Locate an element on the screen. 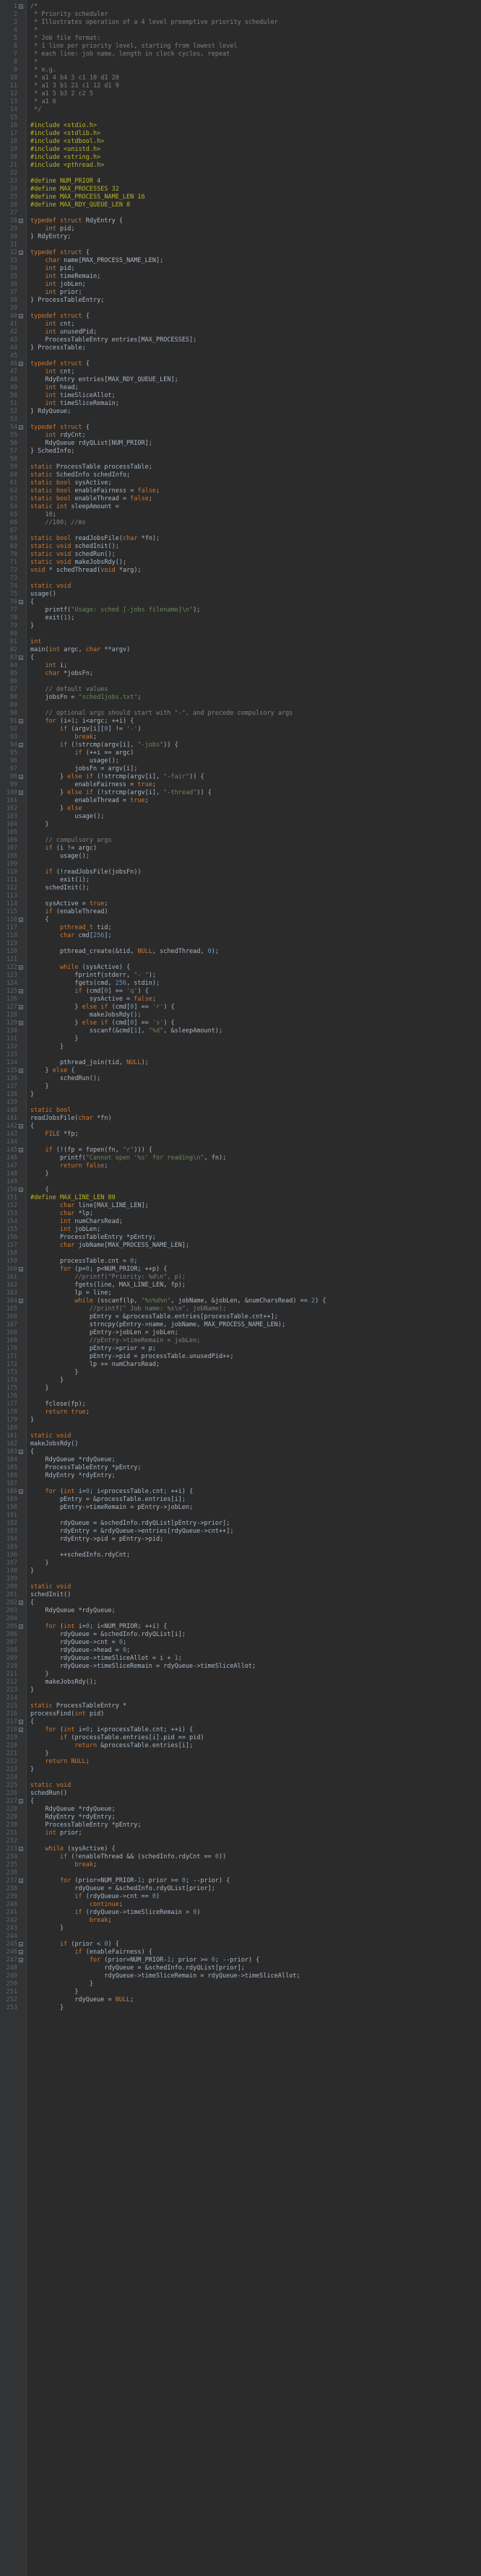 This screenshot has height=2576, width=481. code-line: 122 while (sysActive) { is located at coordinates (240, 968).